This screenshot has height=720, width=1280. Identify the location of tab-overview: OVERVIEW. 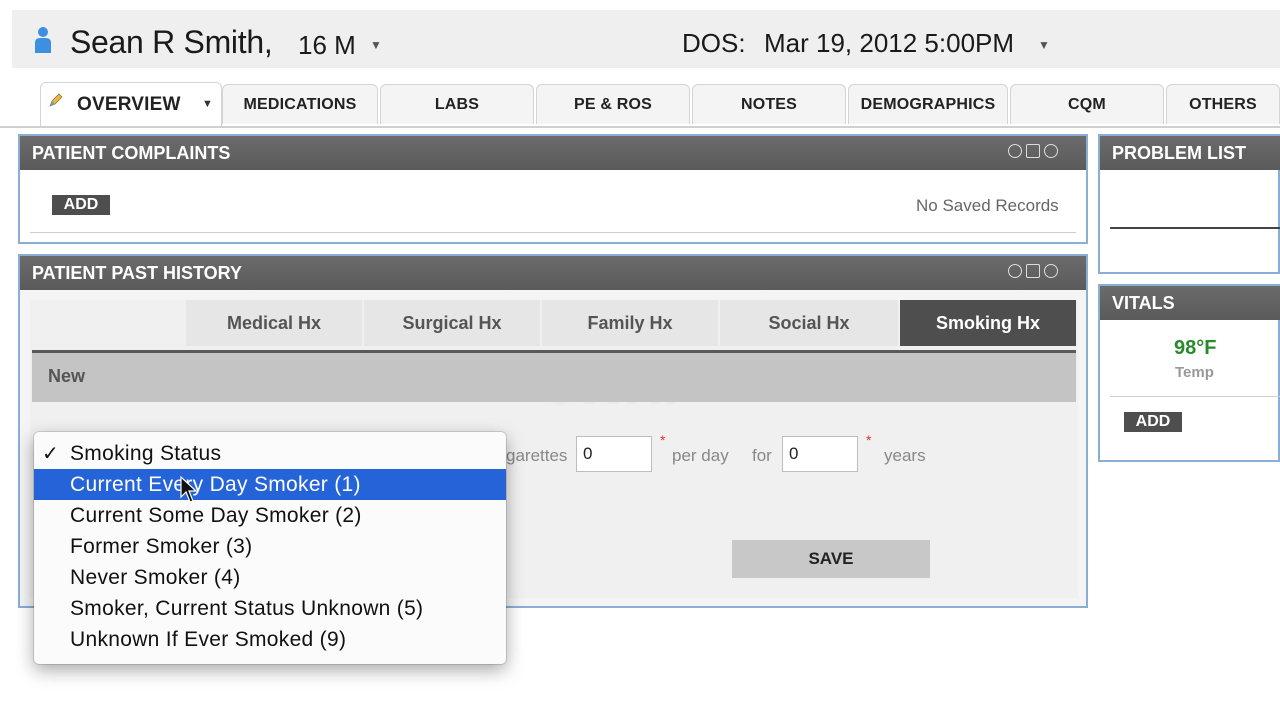
(131, 104).